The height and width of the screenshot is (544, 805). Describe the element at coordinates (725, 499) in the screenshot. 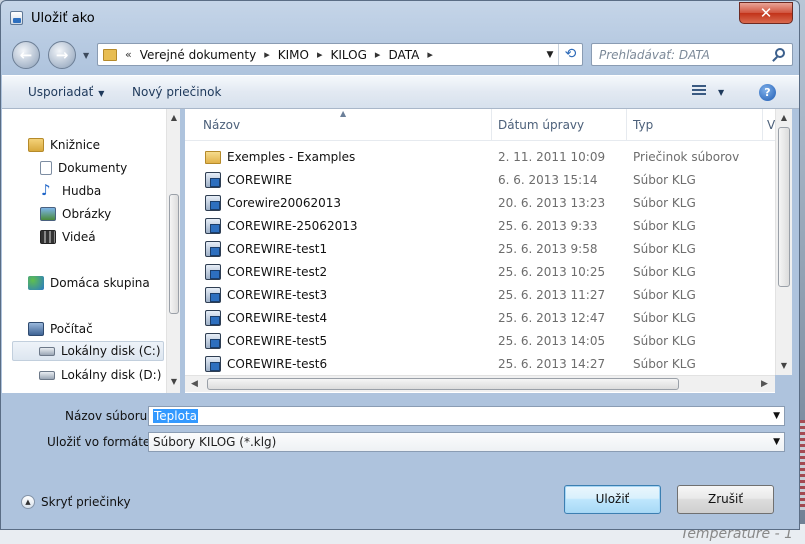

I see `cancel-button: Zrušiť` at that location.